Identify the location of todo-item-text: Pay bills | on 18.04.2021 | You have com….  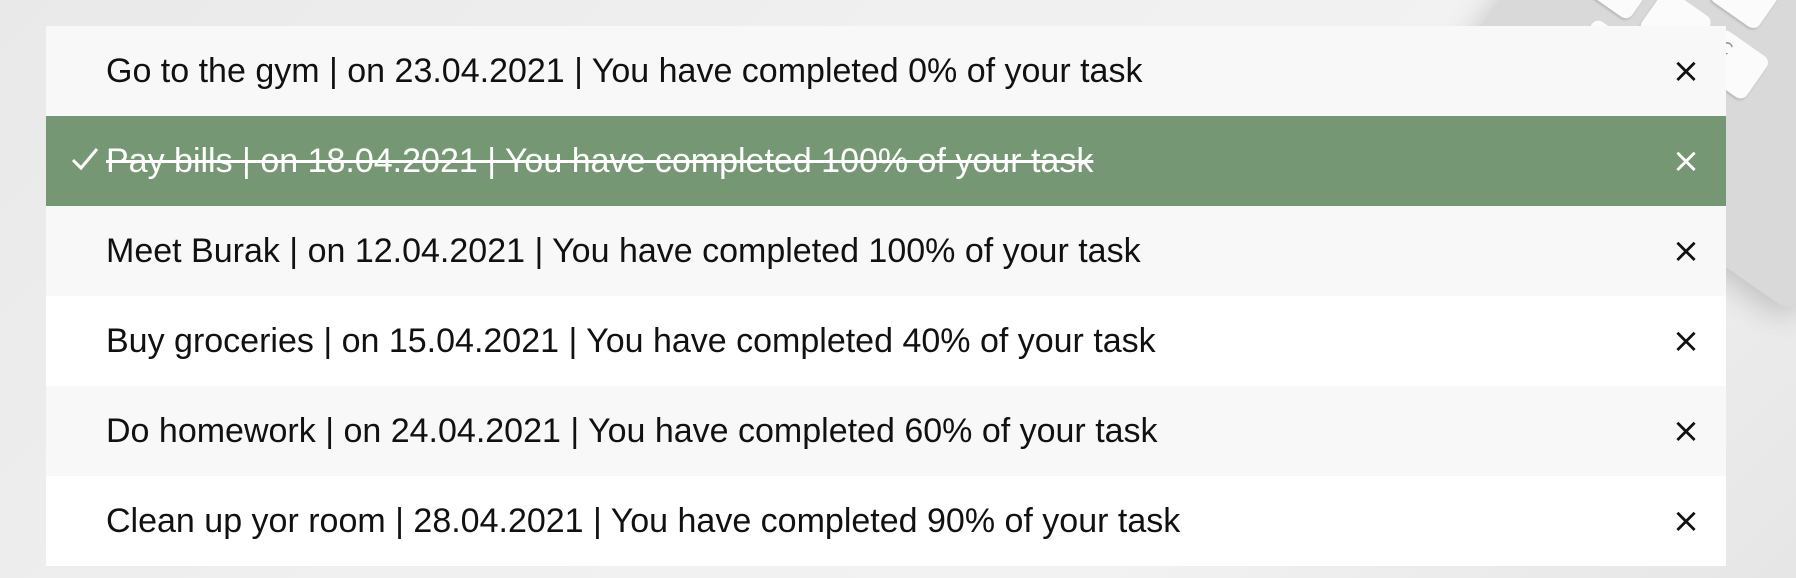
(600, 160).